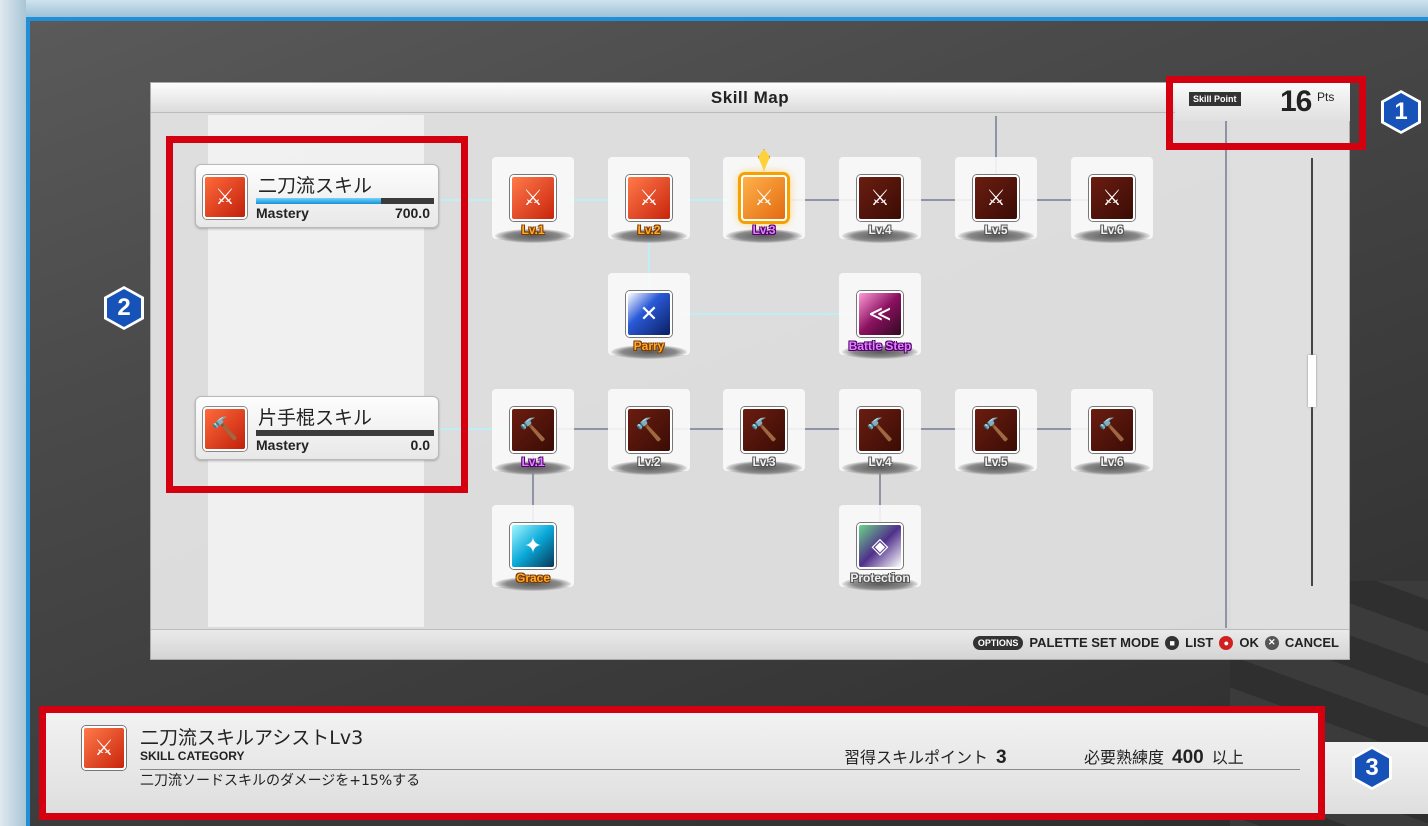 Image resolution: width=1428 pixels, height=826 pixels. I want to click on grace-icon: ✦, so click(533, 546).